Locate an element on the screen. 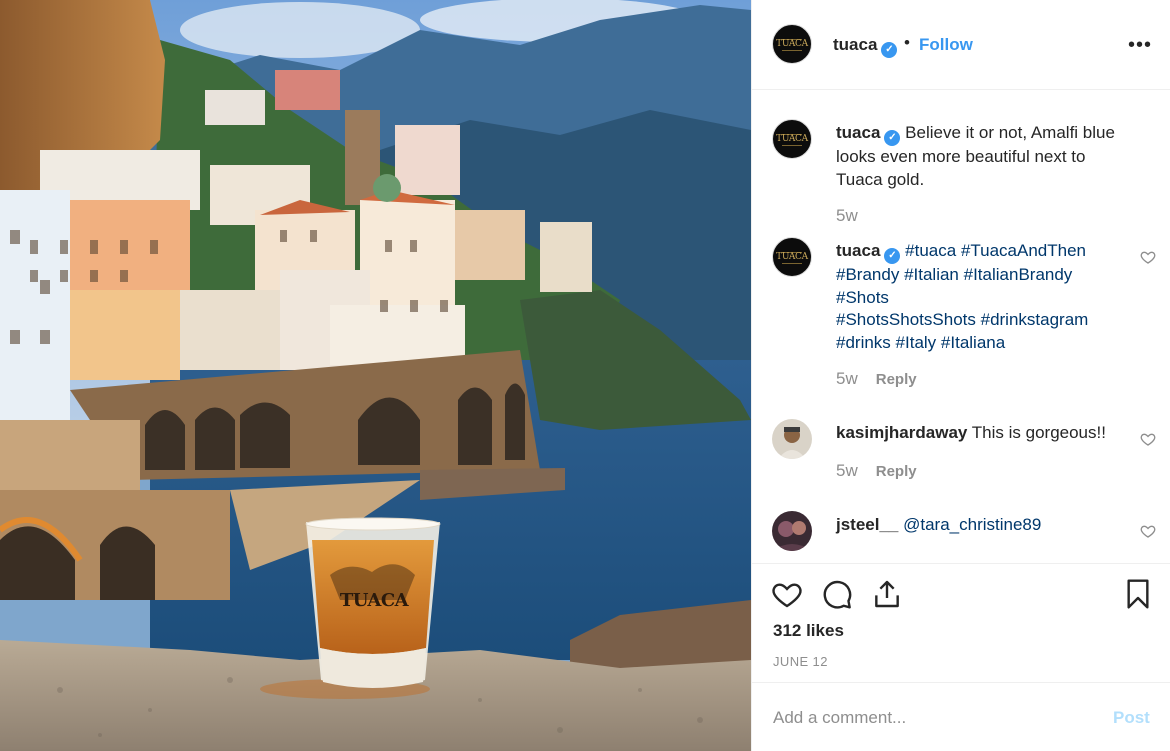 This screenshot has height=751, width=1170. hashtag: #drinks is located at coordinates (863, 342).